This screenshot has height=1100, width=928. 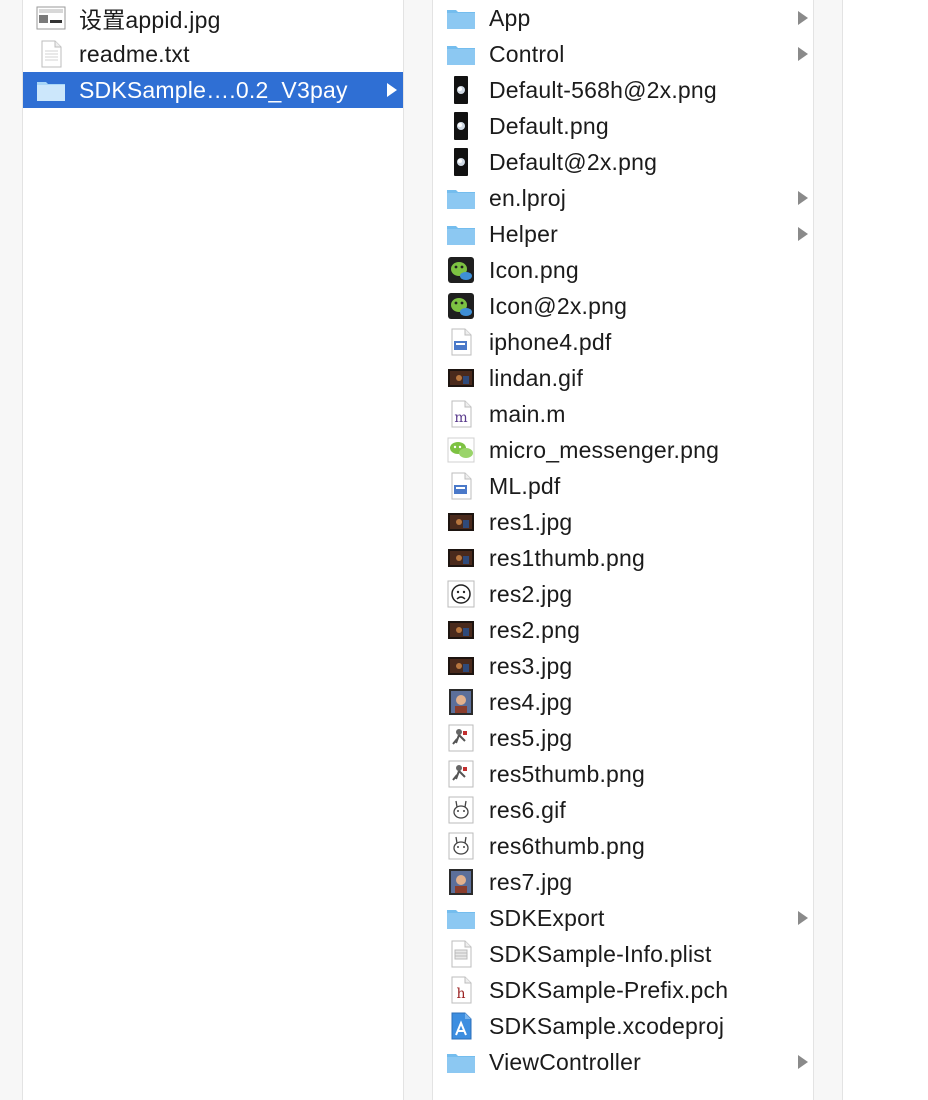 What do you see at coordinates (531, 881) in the screenshot?
I see `item-name: res7.jpg` at bounding box center [531, 881].